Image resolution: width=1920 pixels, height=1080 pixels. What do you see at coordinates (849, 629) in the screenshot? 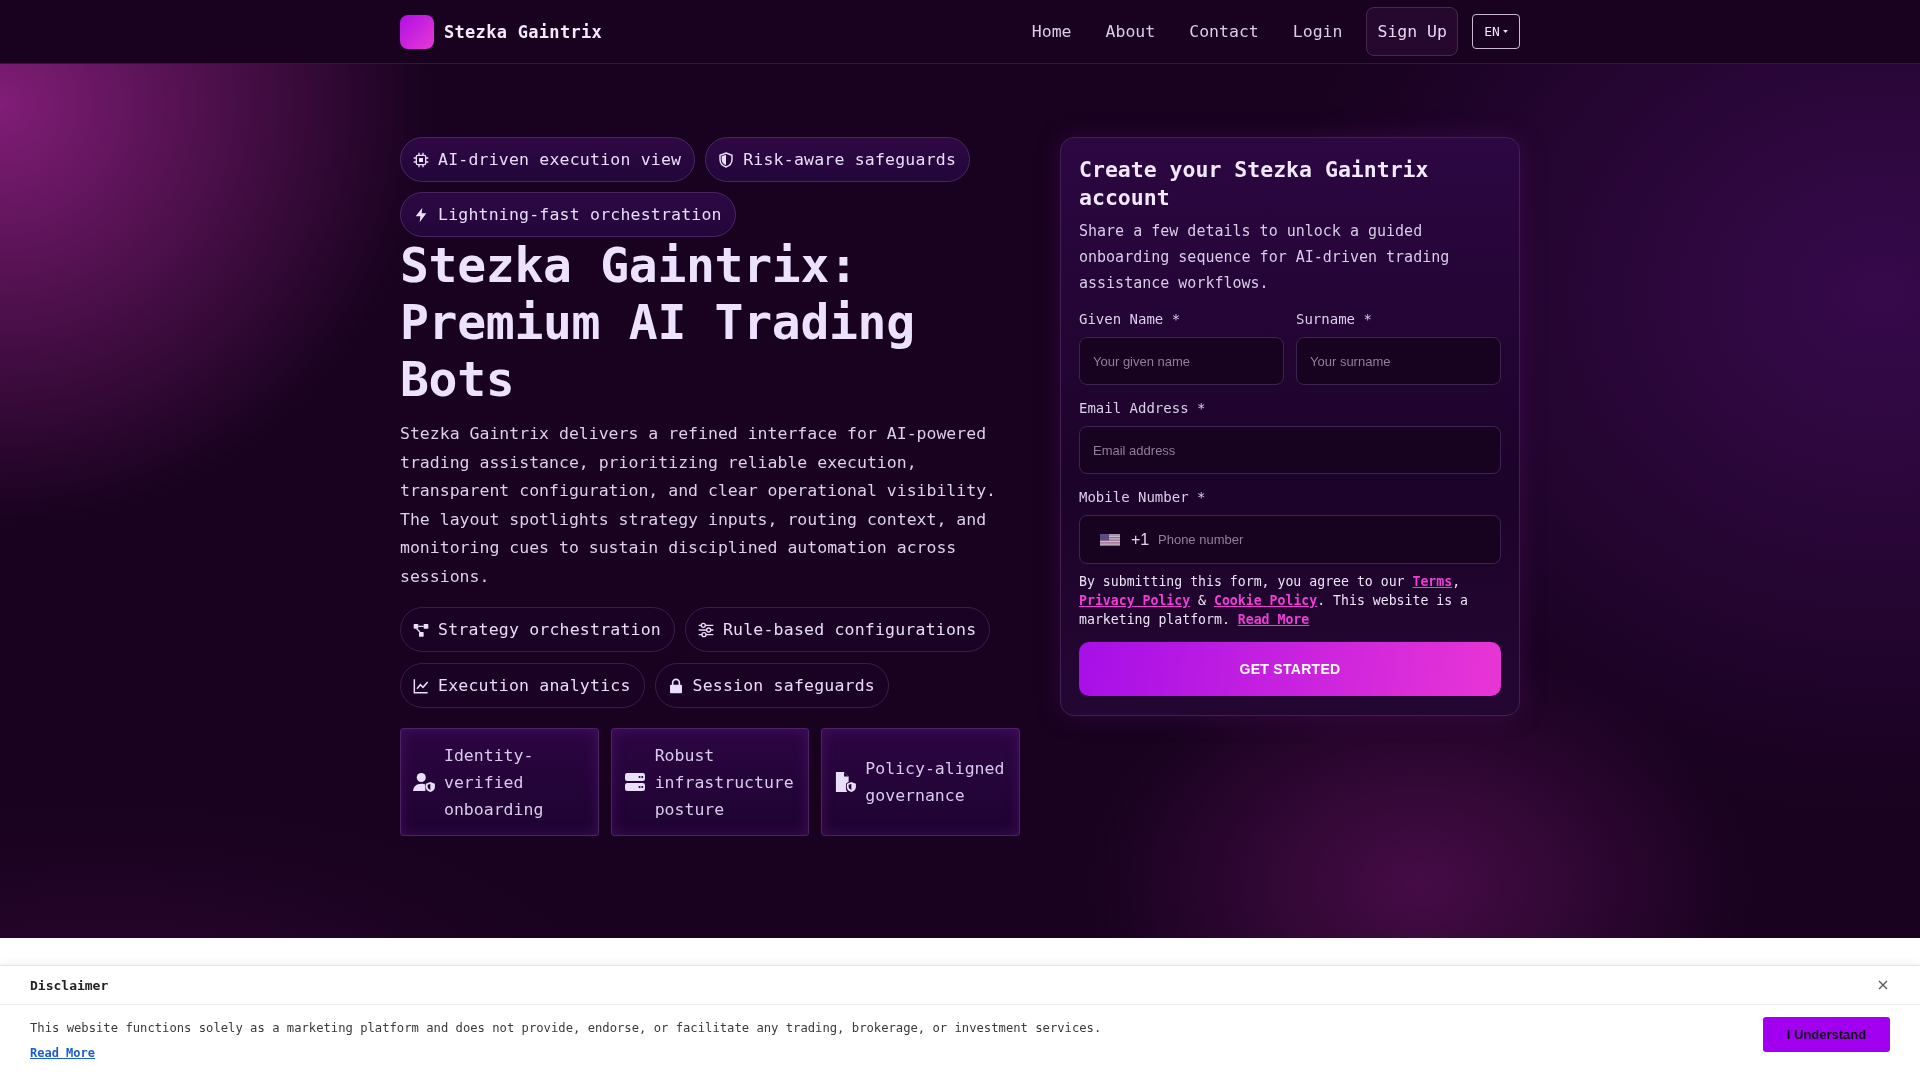
I see `tag-label: Rule-based configurations` at bounding box center [849, 629].